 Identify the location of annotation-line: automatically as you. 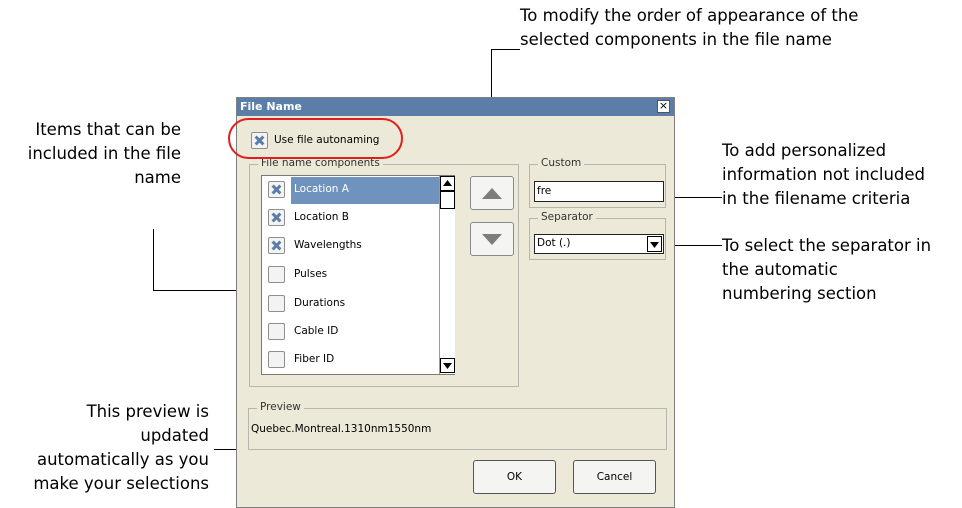
(122, 459).